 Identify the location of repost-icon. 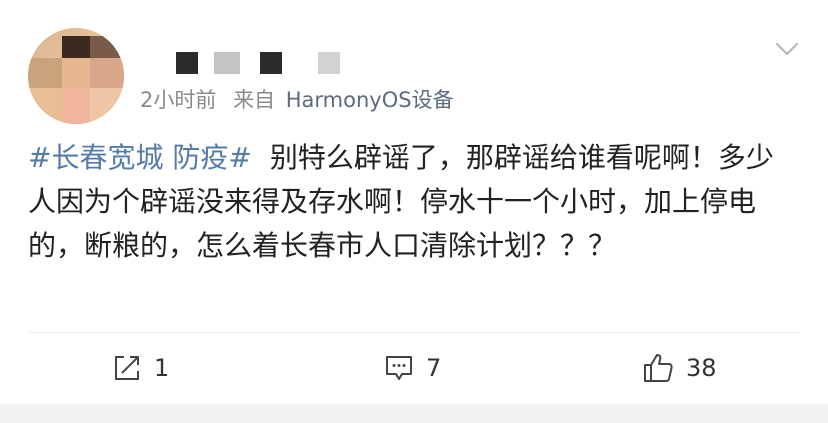
(127, 368).